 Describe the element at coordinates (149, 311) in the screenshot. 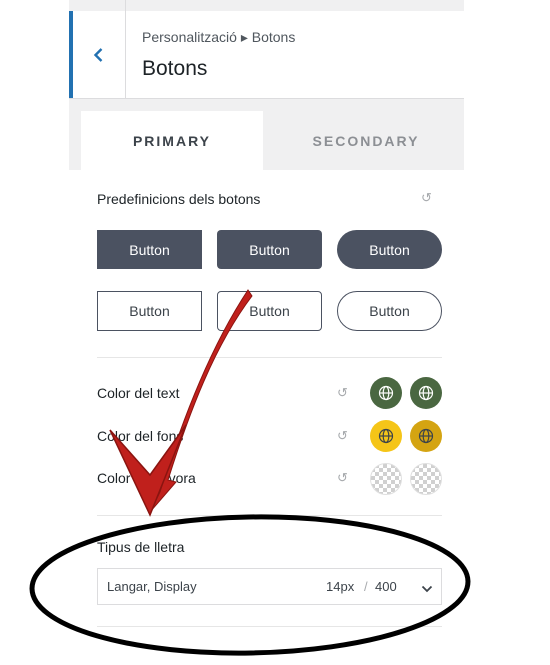

I see `preset-outline-square-button: Button` at that location.